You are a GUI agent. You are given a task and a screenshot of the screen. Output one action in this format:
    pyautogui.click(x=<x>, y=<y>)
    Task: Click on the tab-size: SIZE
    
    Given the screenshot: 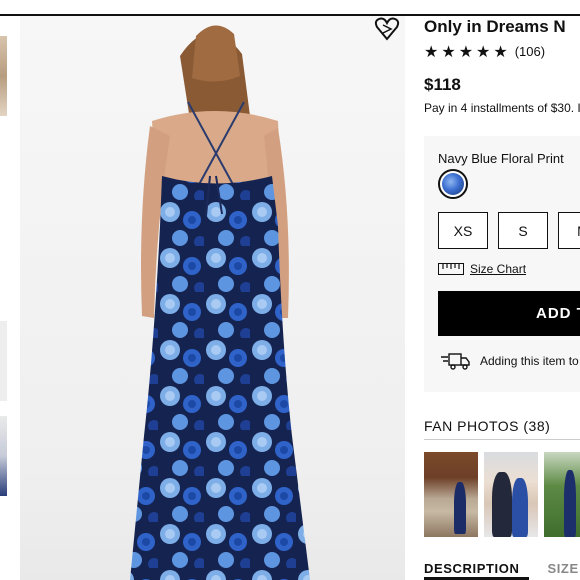 What is the action you would take?
    pyautogui.click(x=562, y=568)
    